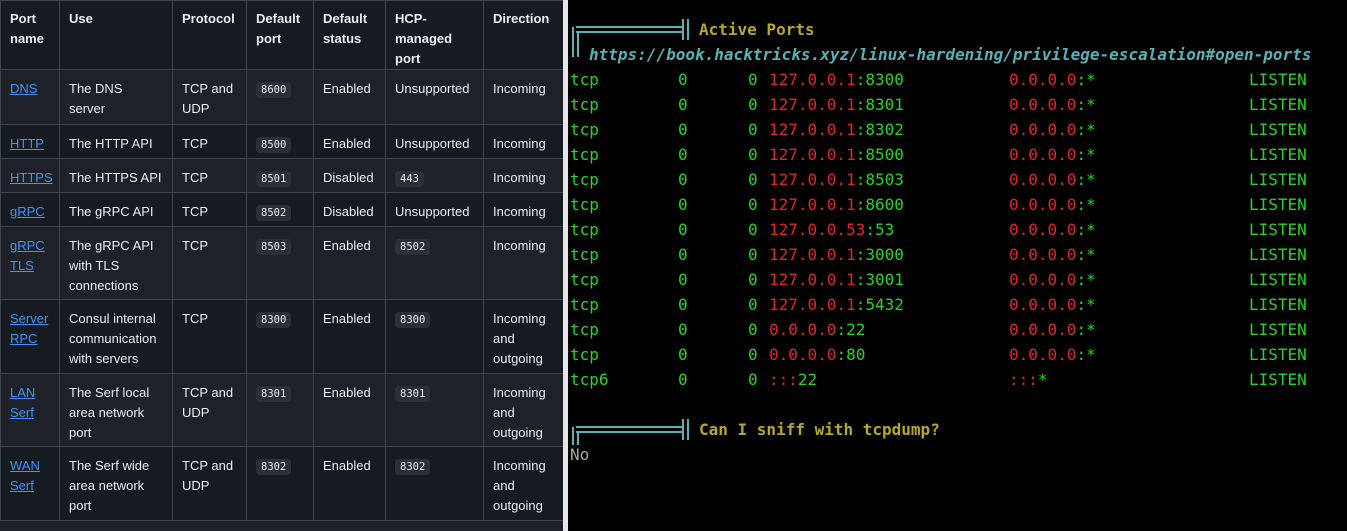 The image size is (1347, 531). Describe the element at coordinates (836, 104) in the screenshot. I see `local-address: 127.0.0.1:8301` at that location.